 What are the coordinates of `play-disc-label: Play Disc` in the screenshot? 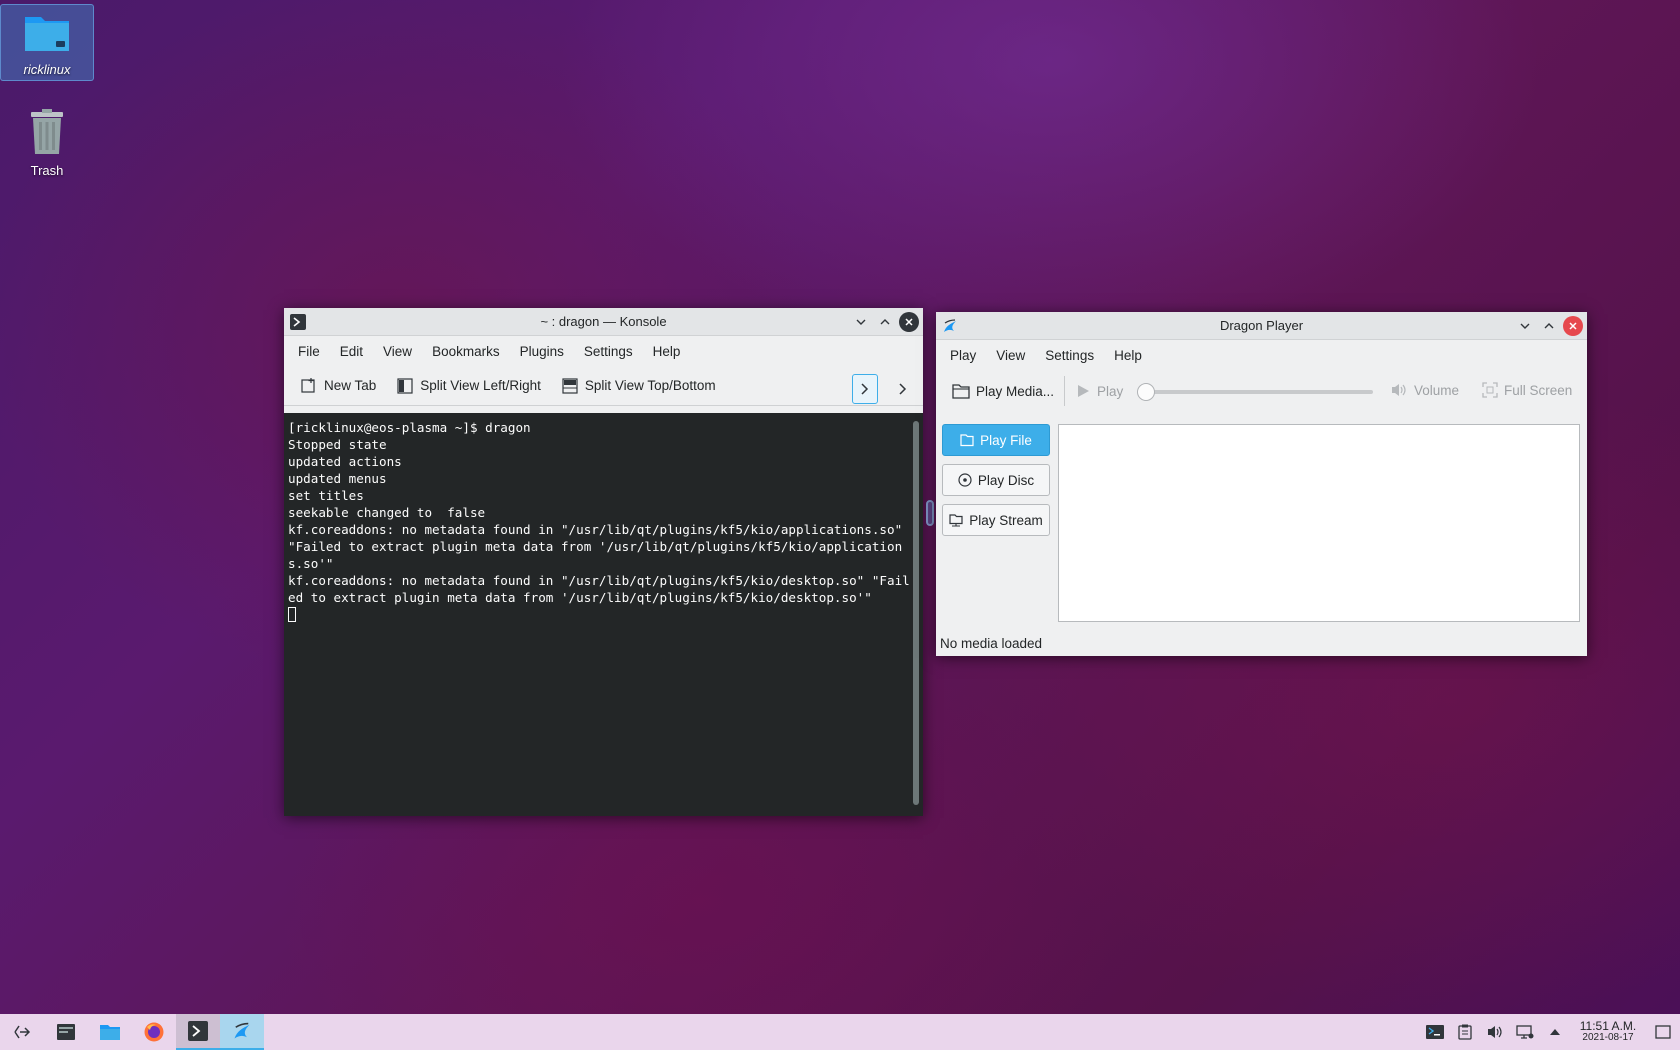 It's located at (1006, 480).